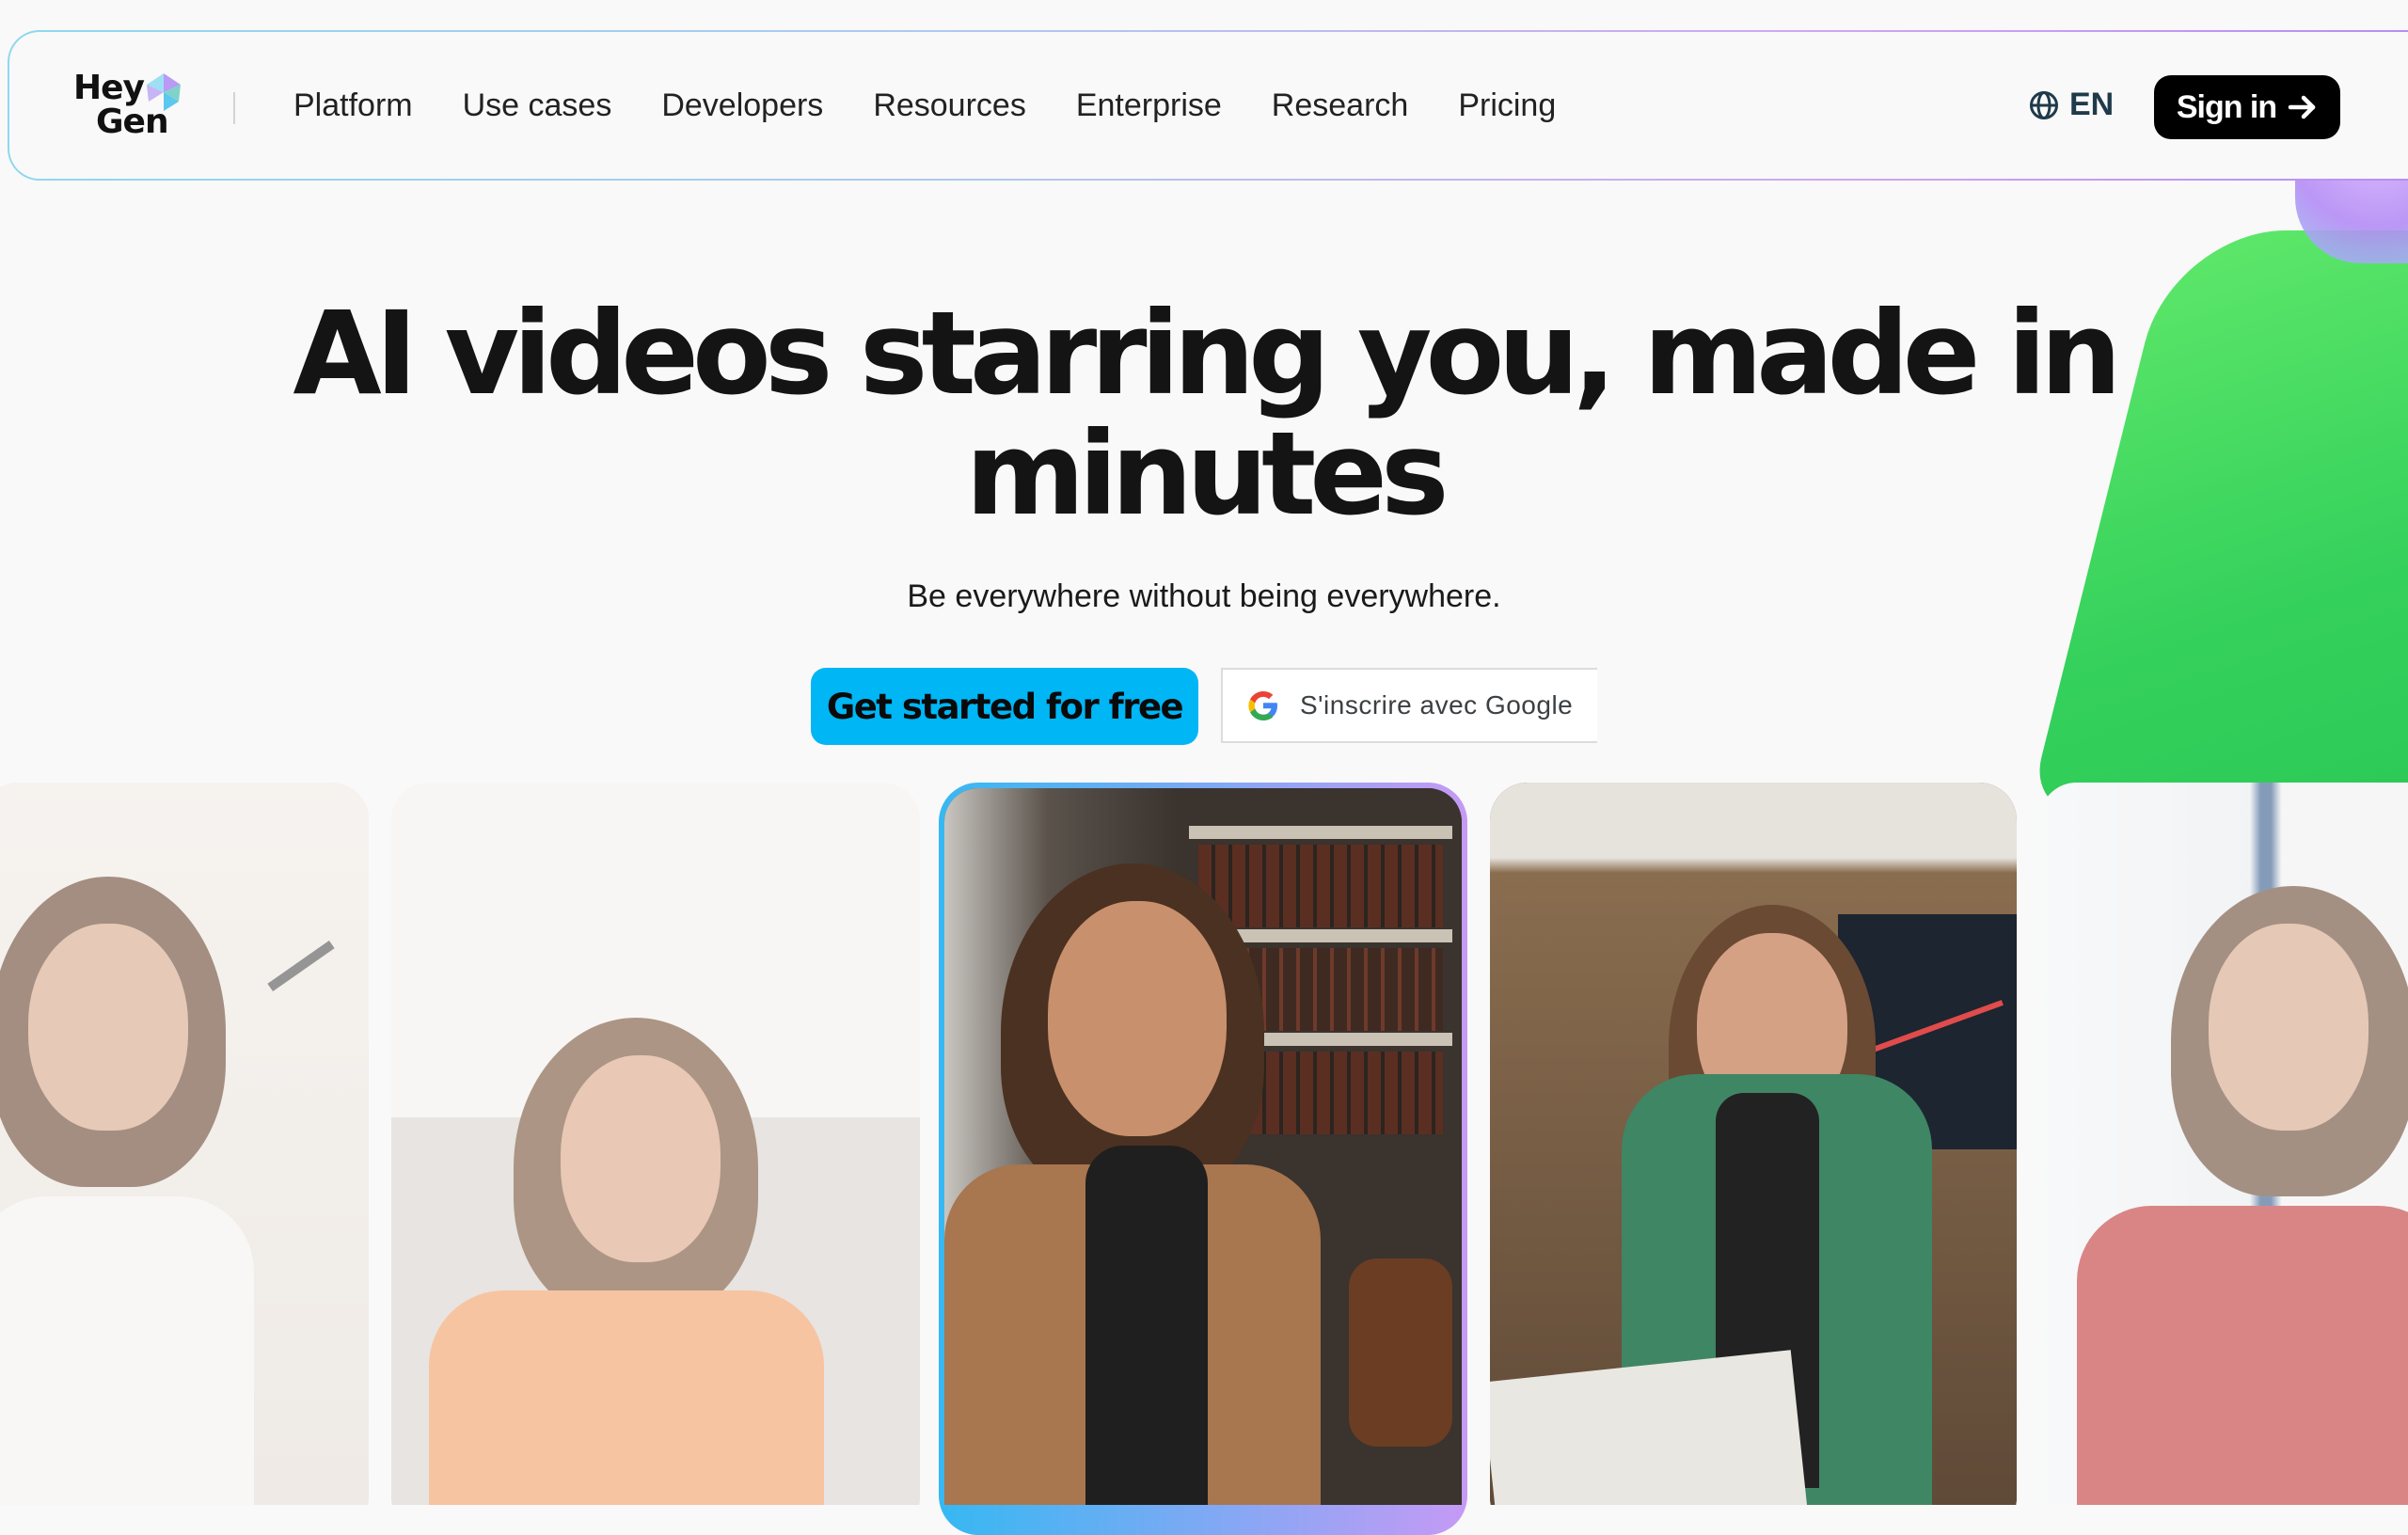  I want to click on nav-link-research: Research, so click(1341, 105).